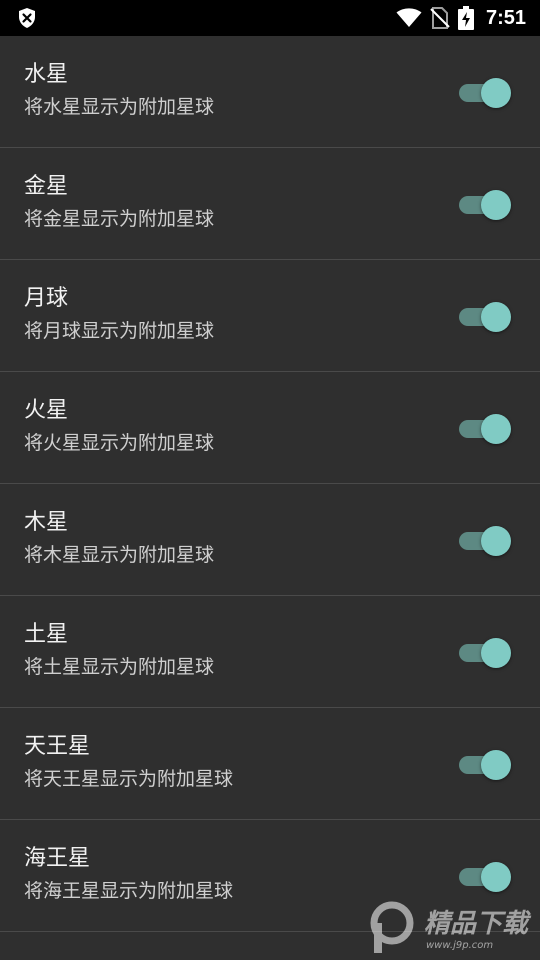 The image size is (540, 960). What do you see at coordinates (46, 522) in the screenshot?
I see `item-title: 木星` at bounding box center [46, 522].